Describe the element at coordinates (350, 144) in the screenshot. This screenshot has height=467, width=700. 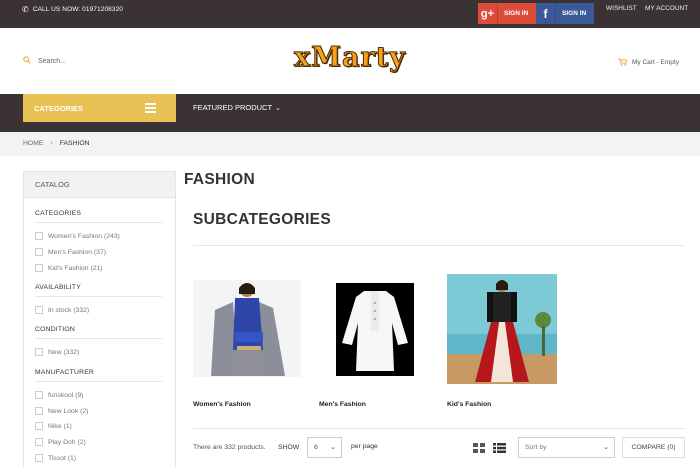
I see `breadcrumb-bar` at that location.